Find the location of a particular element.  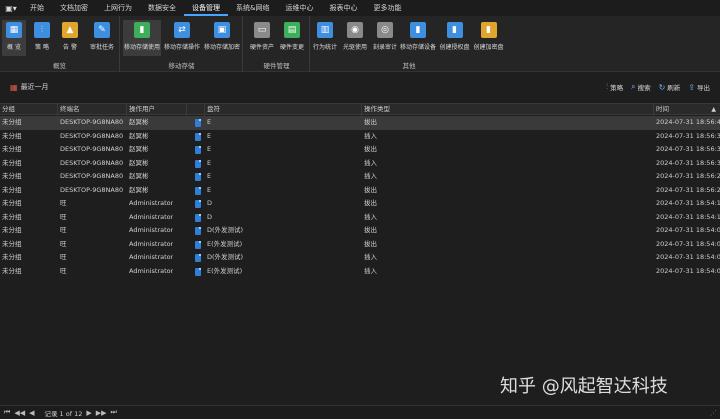

column-header-user: 操作用户 is located at coordinates (157, 110).